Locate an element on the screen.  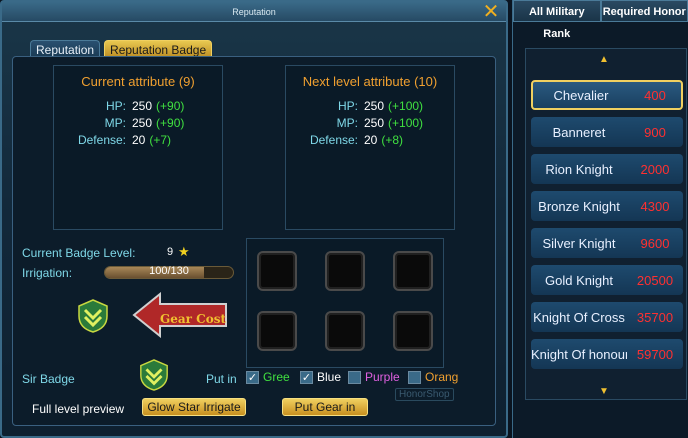
checkbox-label: Blue is located at coordinates (329, 377).